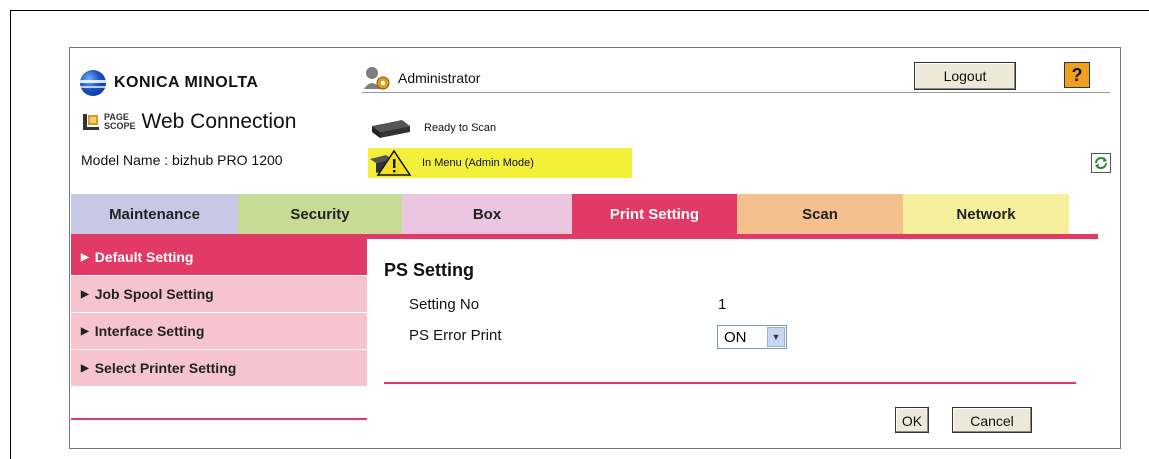 Image resolution: width=1149 pixels, height=459 pixels. What do you see at coordinates (219, 121) in the screenshot?
I see `app-name: Web Connection` at bounding box center [219, 121].